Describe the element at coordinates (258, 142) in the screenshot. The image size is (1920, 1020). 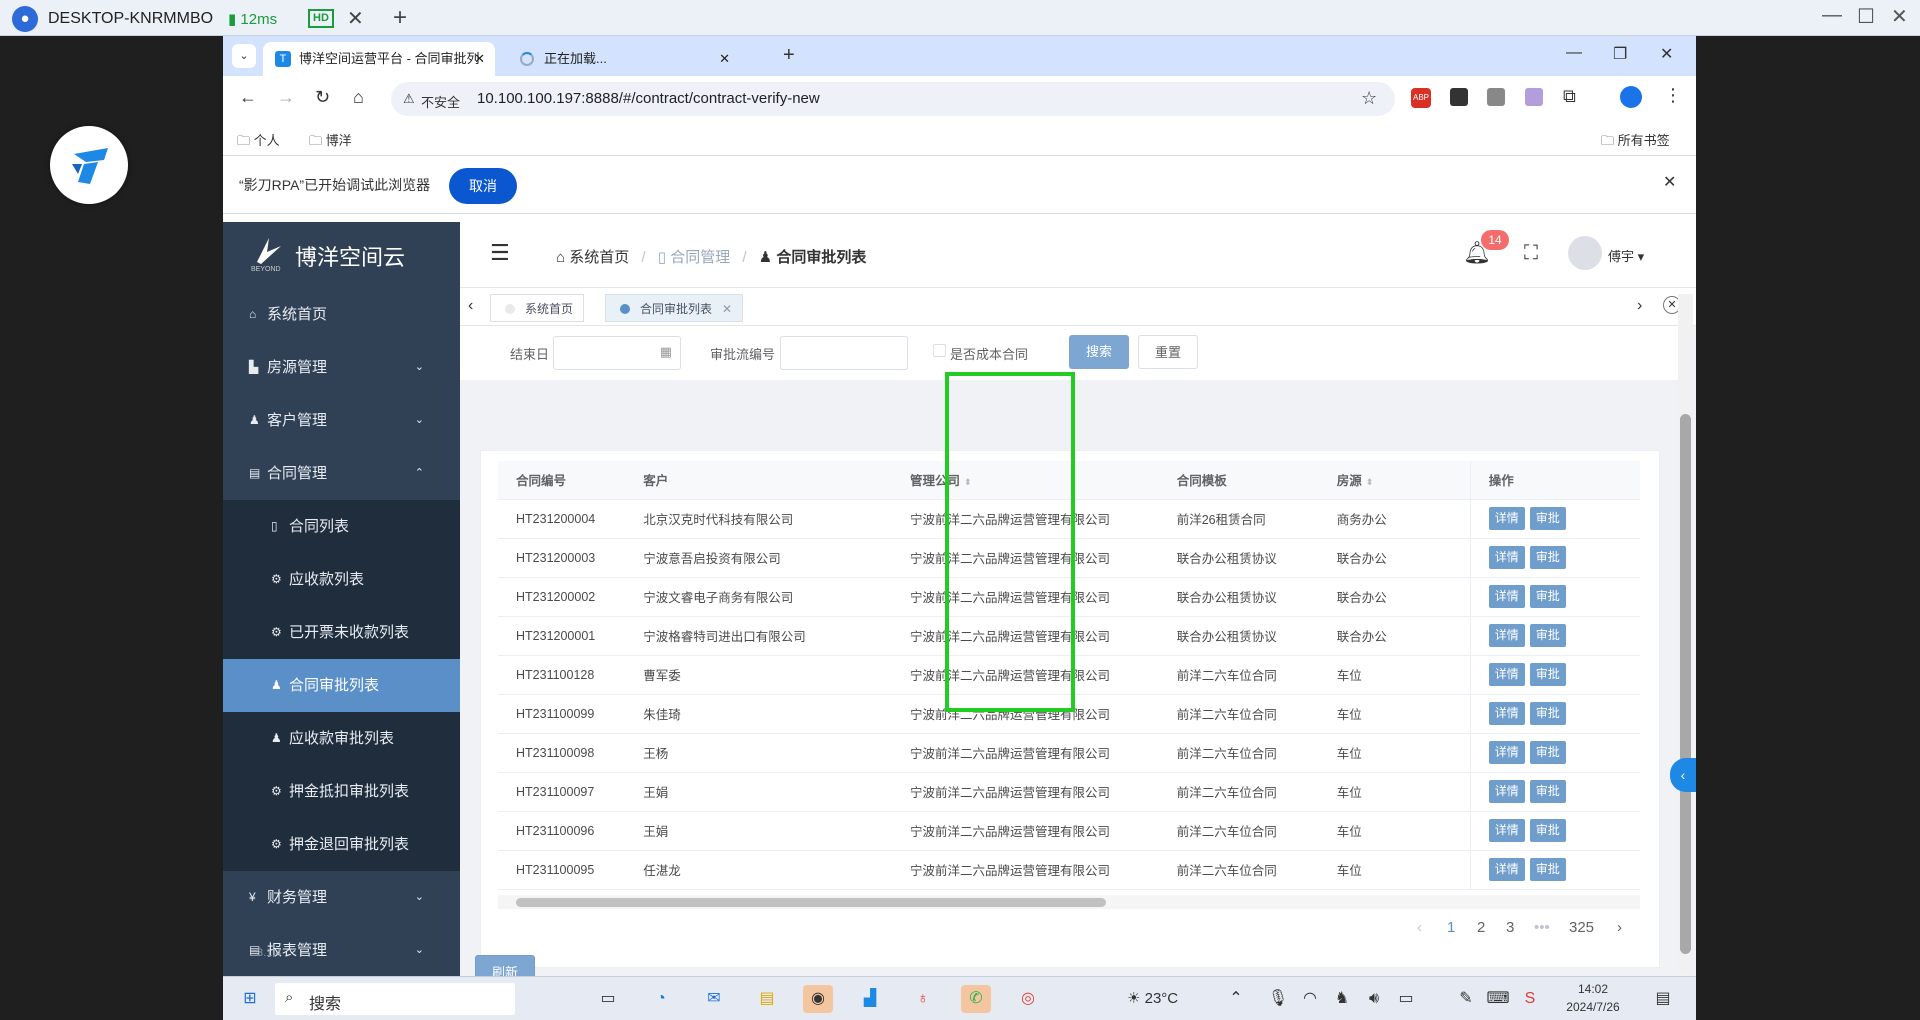
I see `bookmark-folder-personal: 🗀 个人` at that location.